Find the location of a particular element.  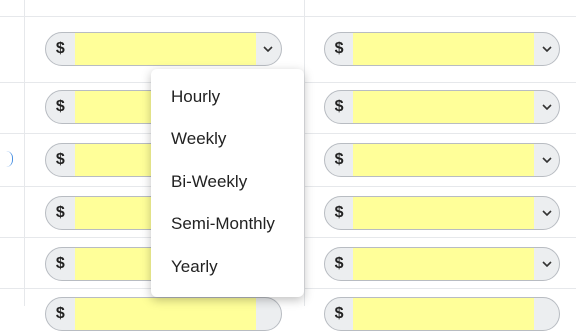

menu-item-semi-monthly: Semi-Monthly is located at coordinates (223, 224).